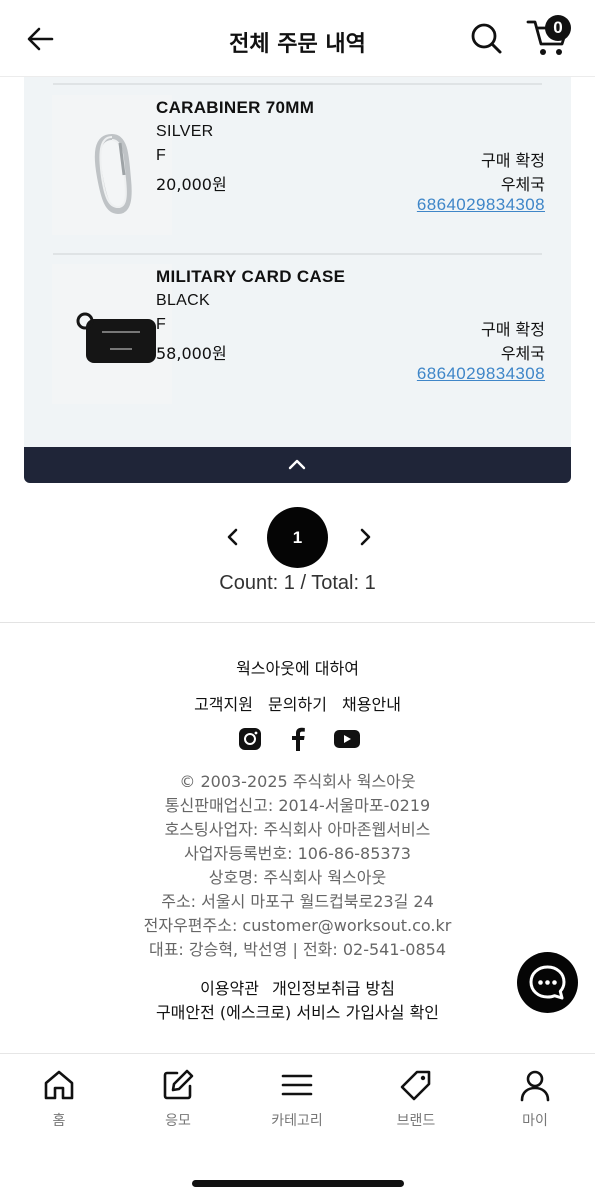 Image resolution: width=595 pixels, height=1200 pixels. I want to click on youtube-icon, so click(347, 739).